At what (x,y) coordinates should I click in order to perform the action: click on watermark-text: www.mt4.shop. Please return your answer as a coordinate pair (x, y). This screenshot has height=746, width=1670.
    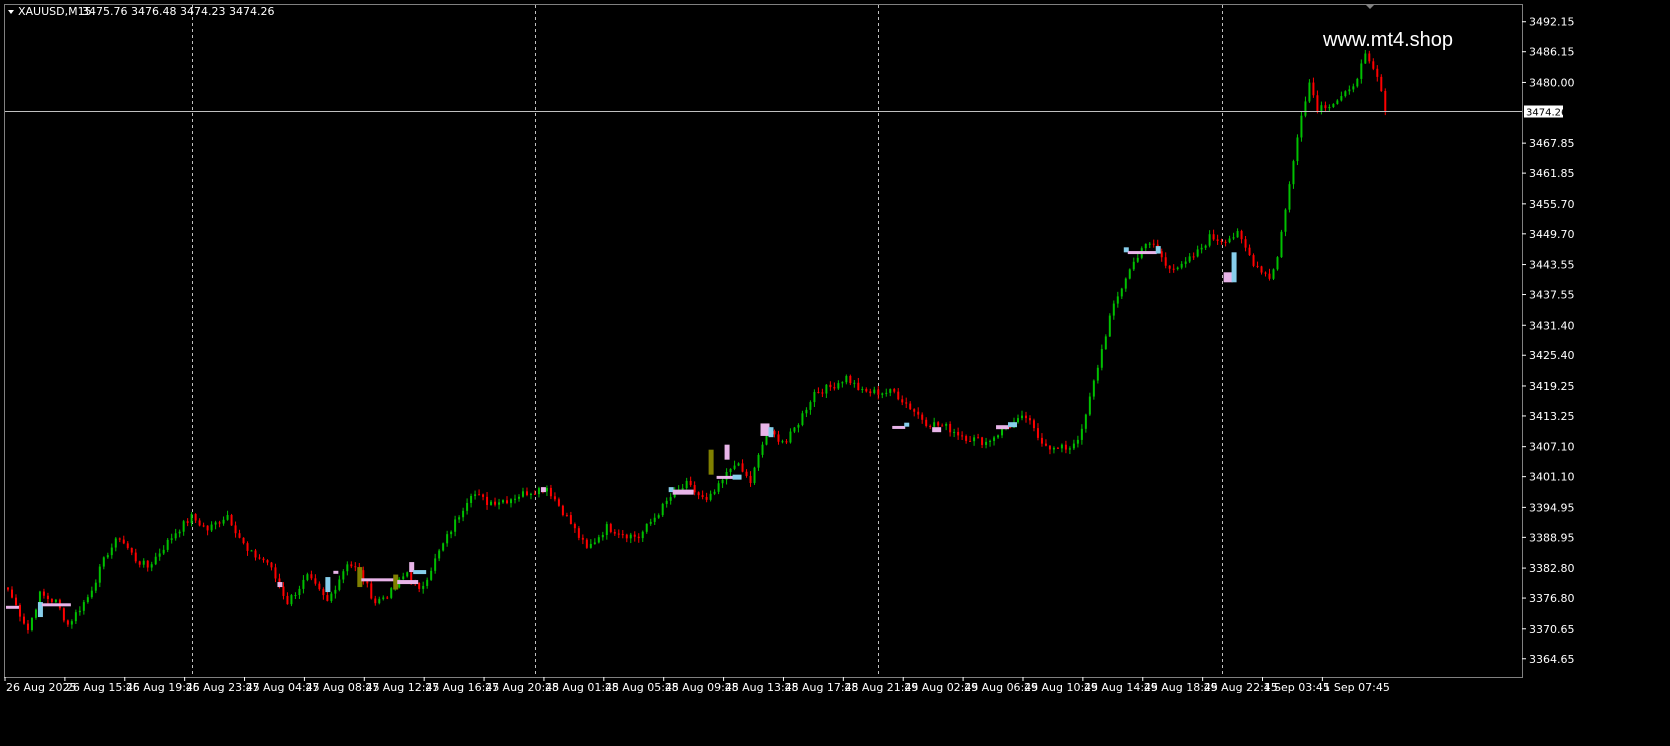
    Looking at the image, I should click on (1387, 40).